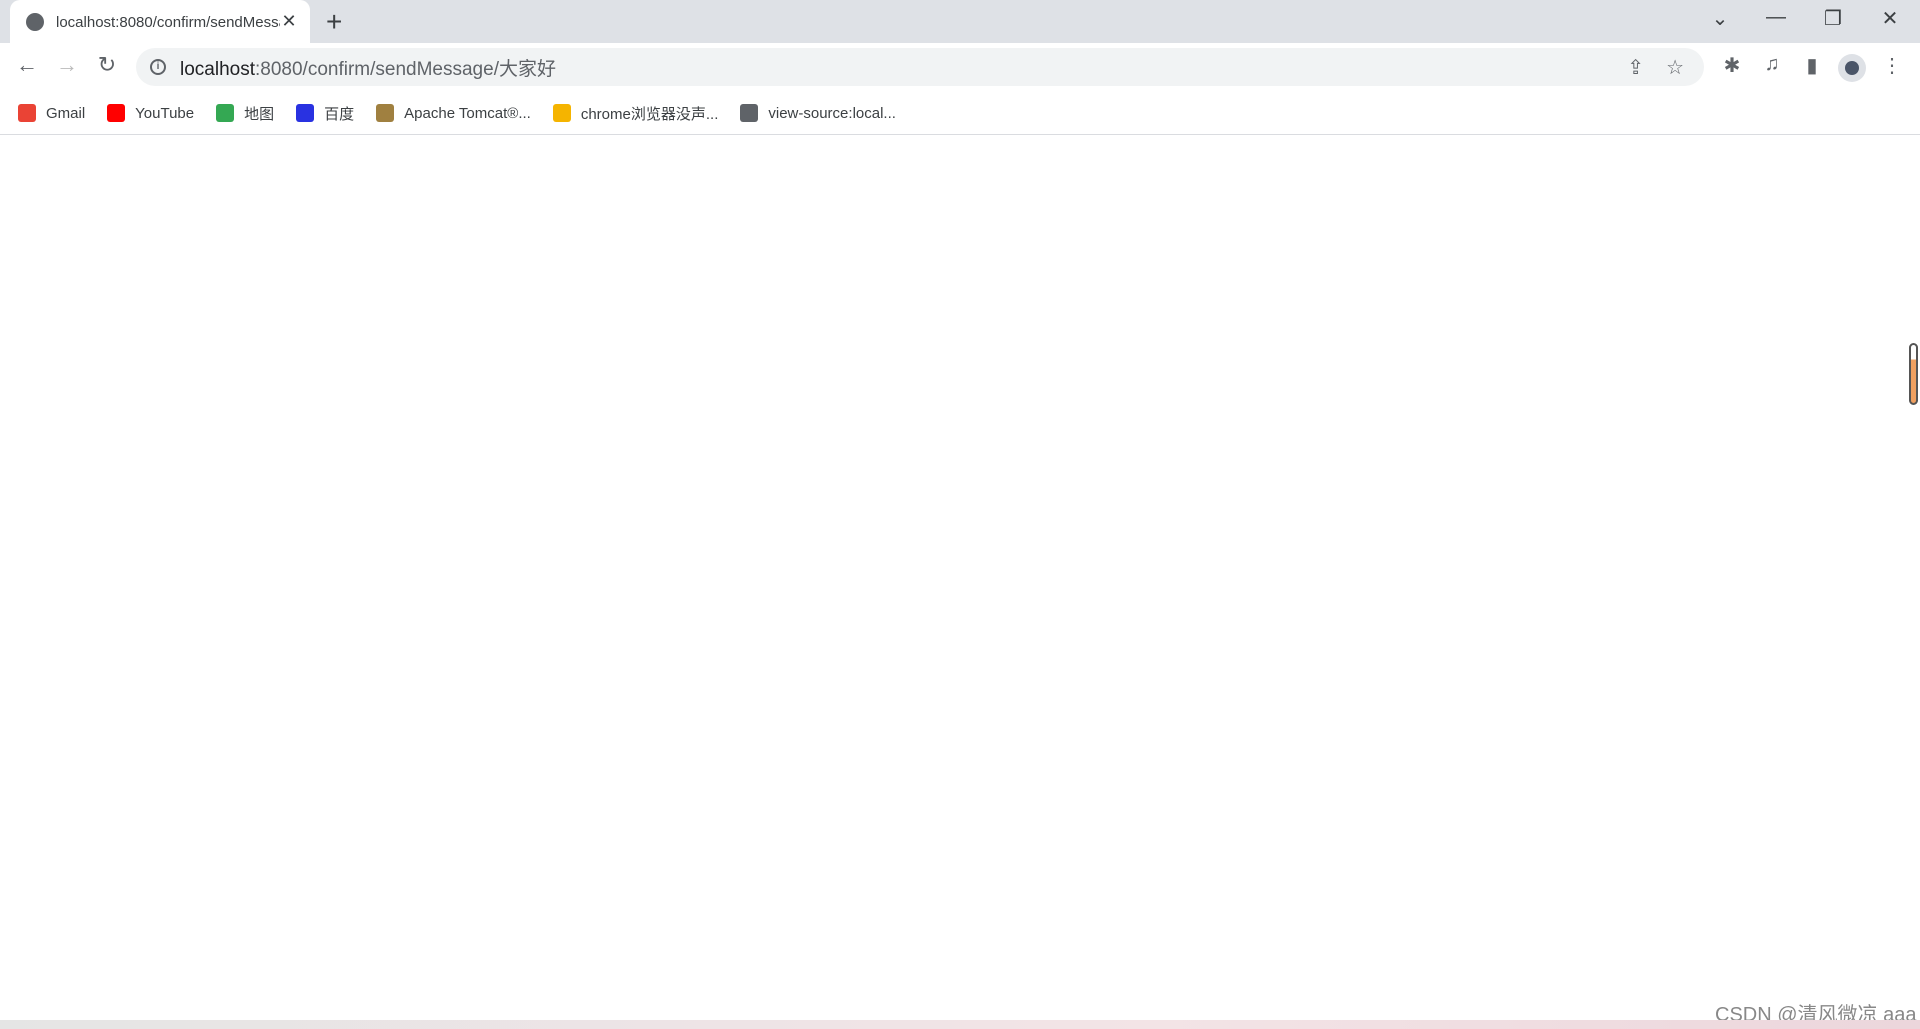 Image resolution: width=1920 pixels, height=1029 pixels. I want to click on url-text: localhost:8080/confirm/sendMessage/大家好, so click(368, 67).